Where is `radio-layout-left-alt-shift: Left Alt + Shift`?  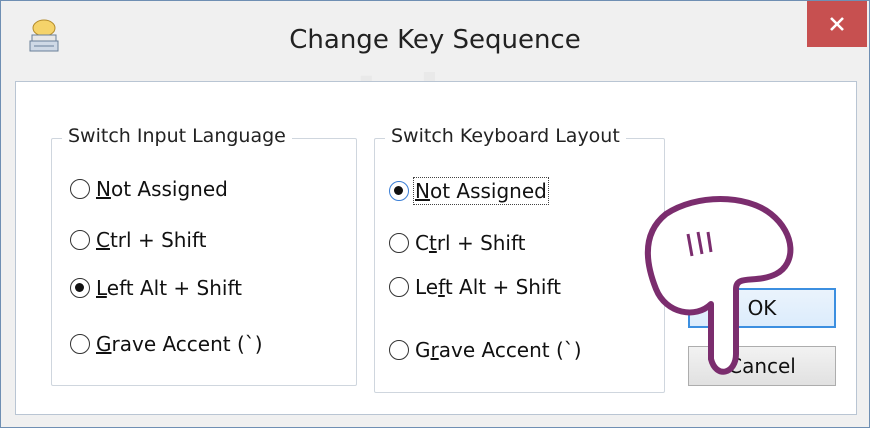 radio-layout-left-alt-shift: Left Alt + Shift is located at coordinates (475, 287).